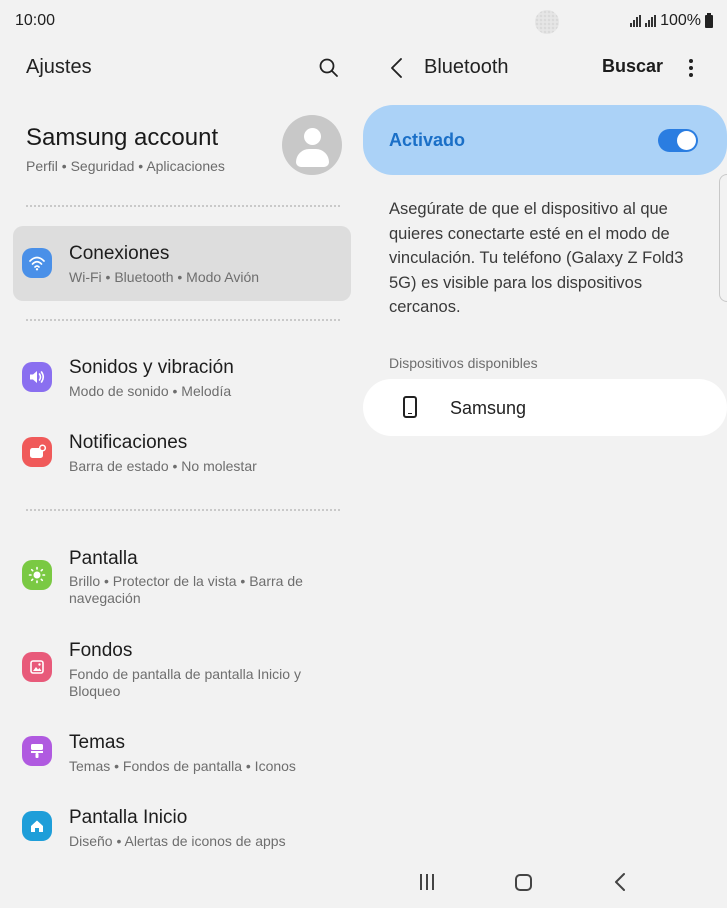 The height and width of the screenshot is (908, 727). I want to click on device-item: Samsung, so click(545, 407).